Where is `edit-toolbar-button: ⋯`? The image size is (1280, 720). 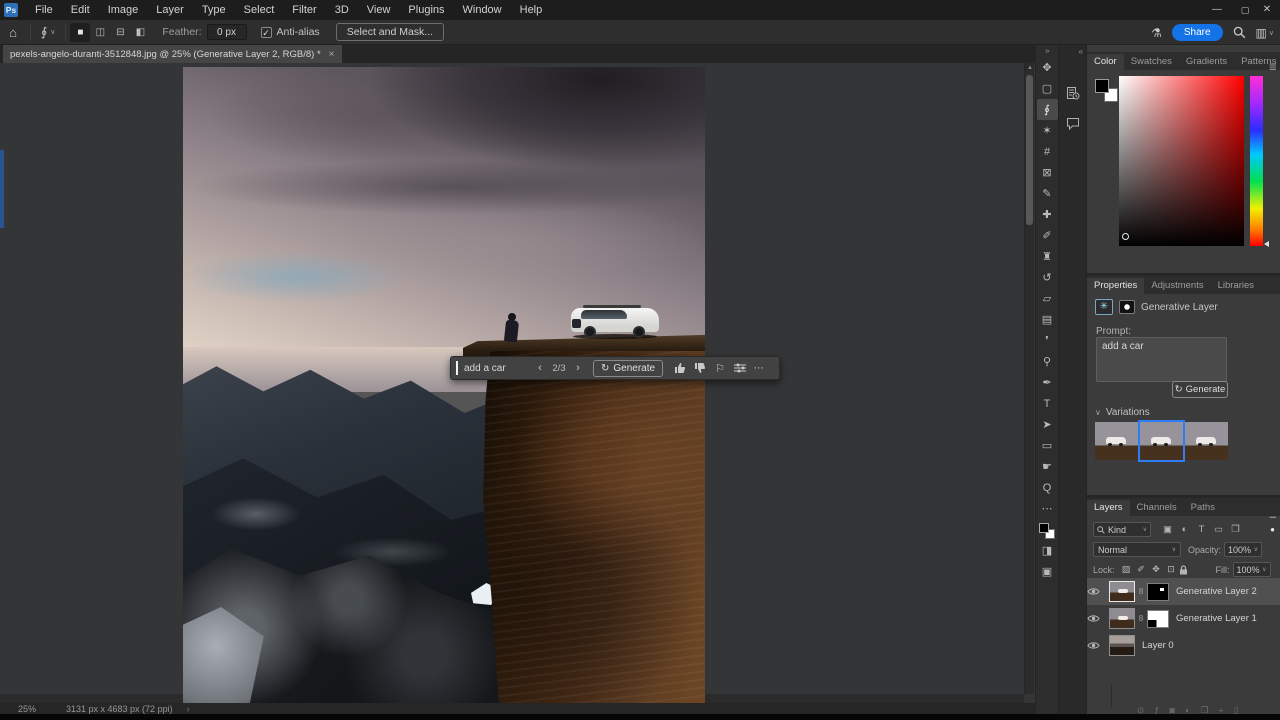
edit-toolbar-button: ⋯ is located at coordinates (1047, 508).